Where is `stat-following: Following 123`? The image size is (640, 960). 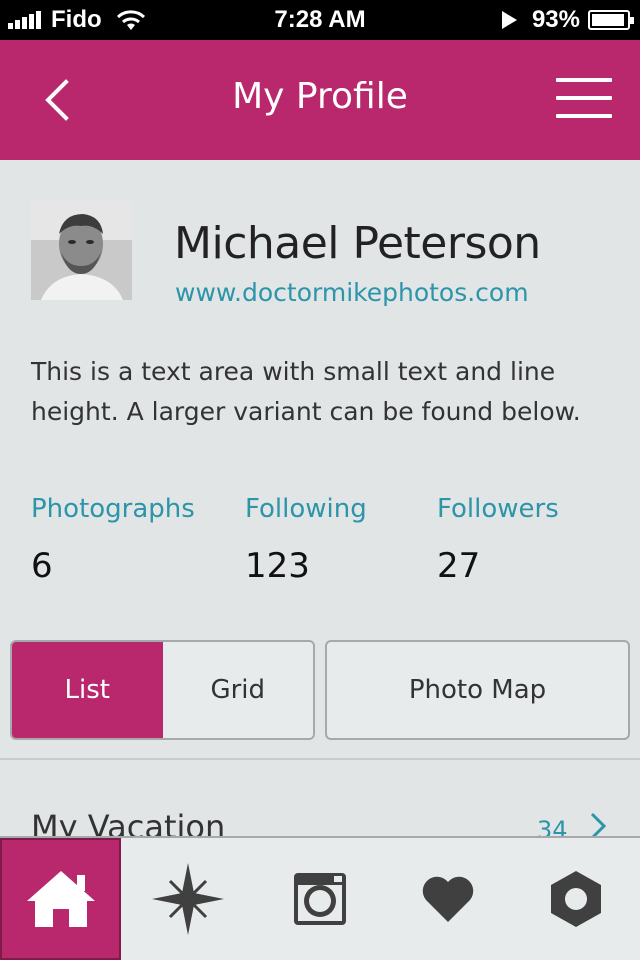 stat-following: Following 123 is located at coordinates (306, 540).